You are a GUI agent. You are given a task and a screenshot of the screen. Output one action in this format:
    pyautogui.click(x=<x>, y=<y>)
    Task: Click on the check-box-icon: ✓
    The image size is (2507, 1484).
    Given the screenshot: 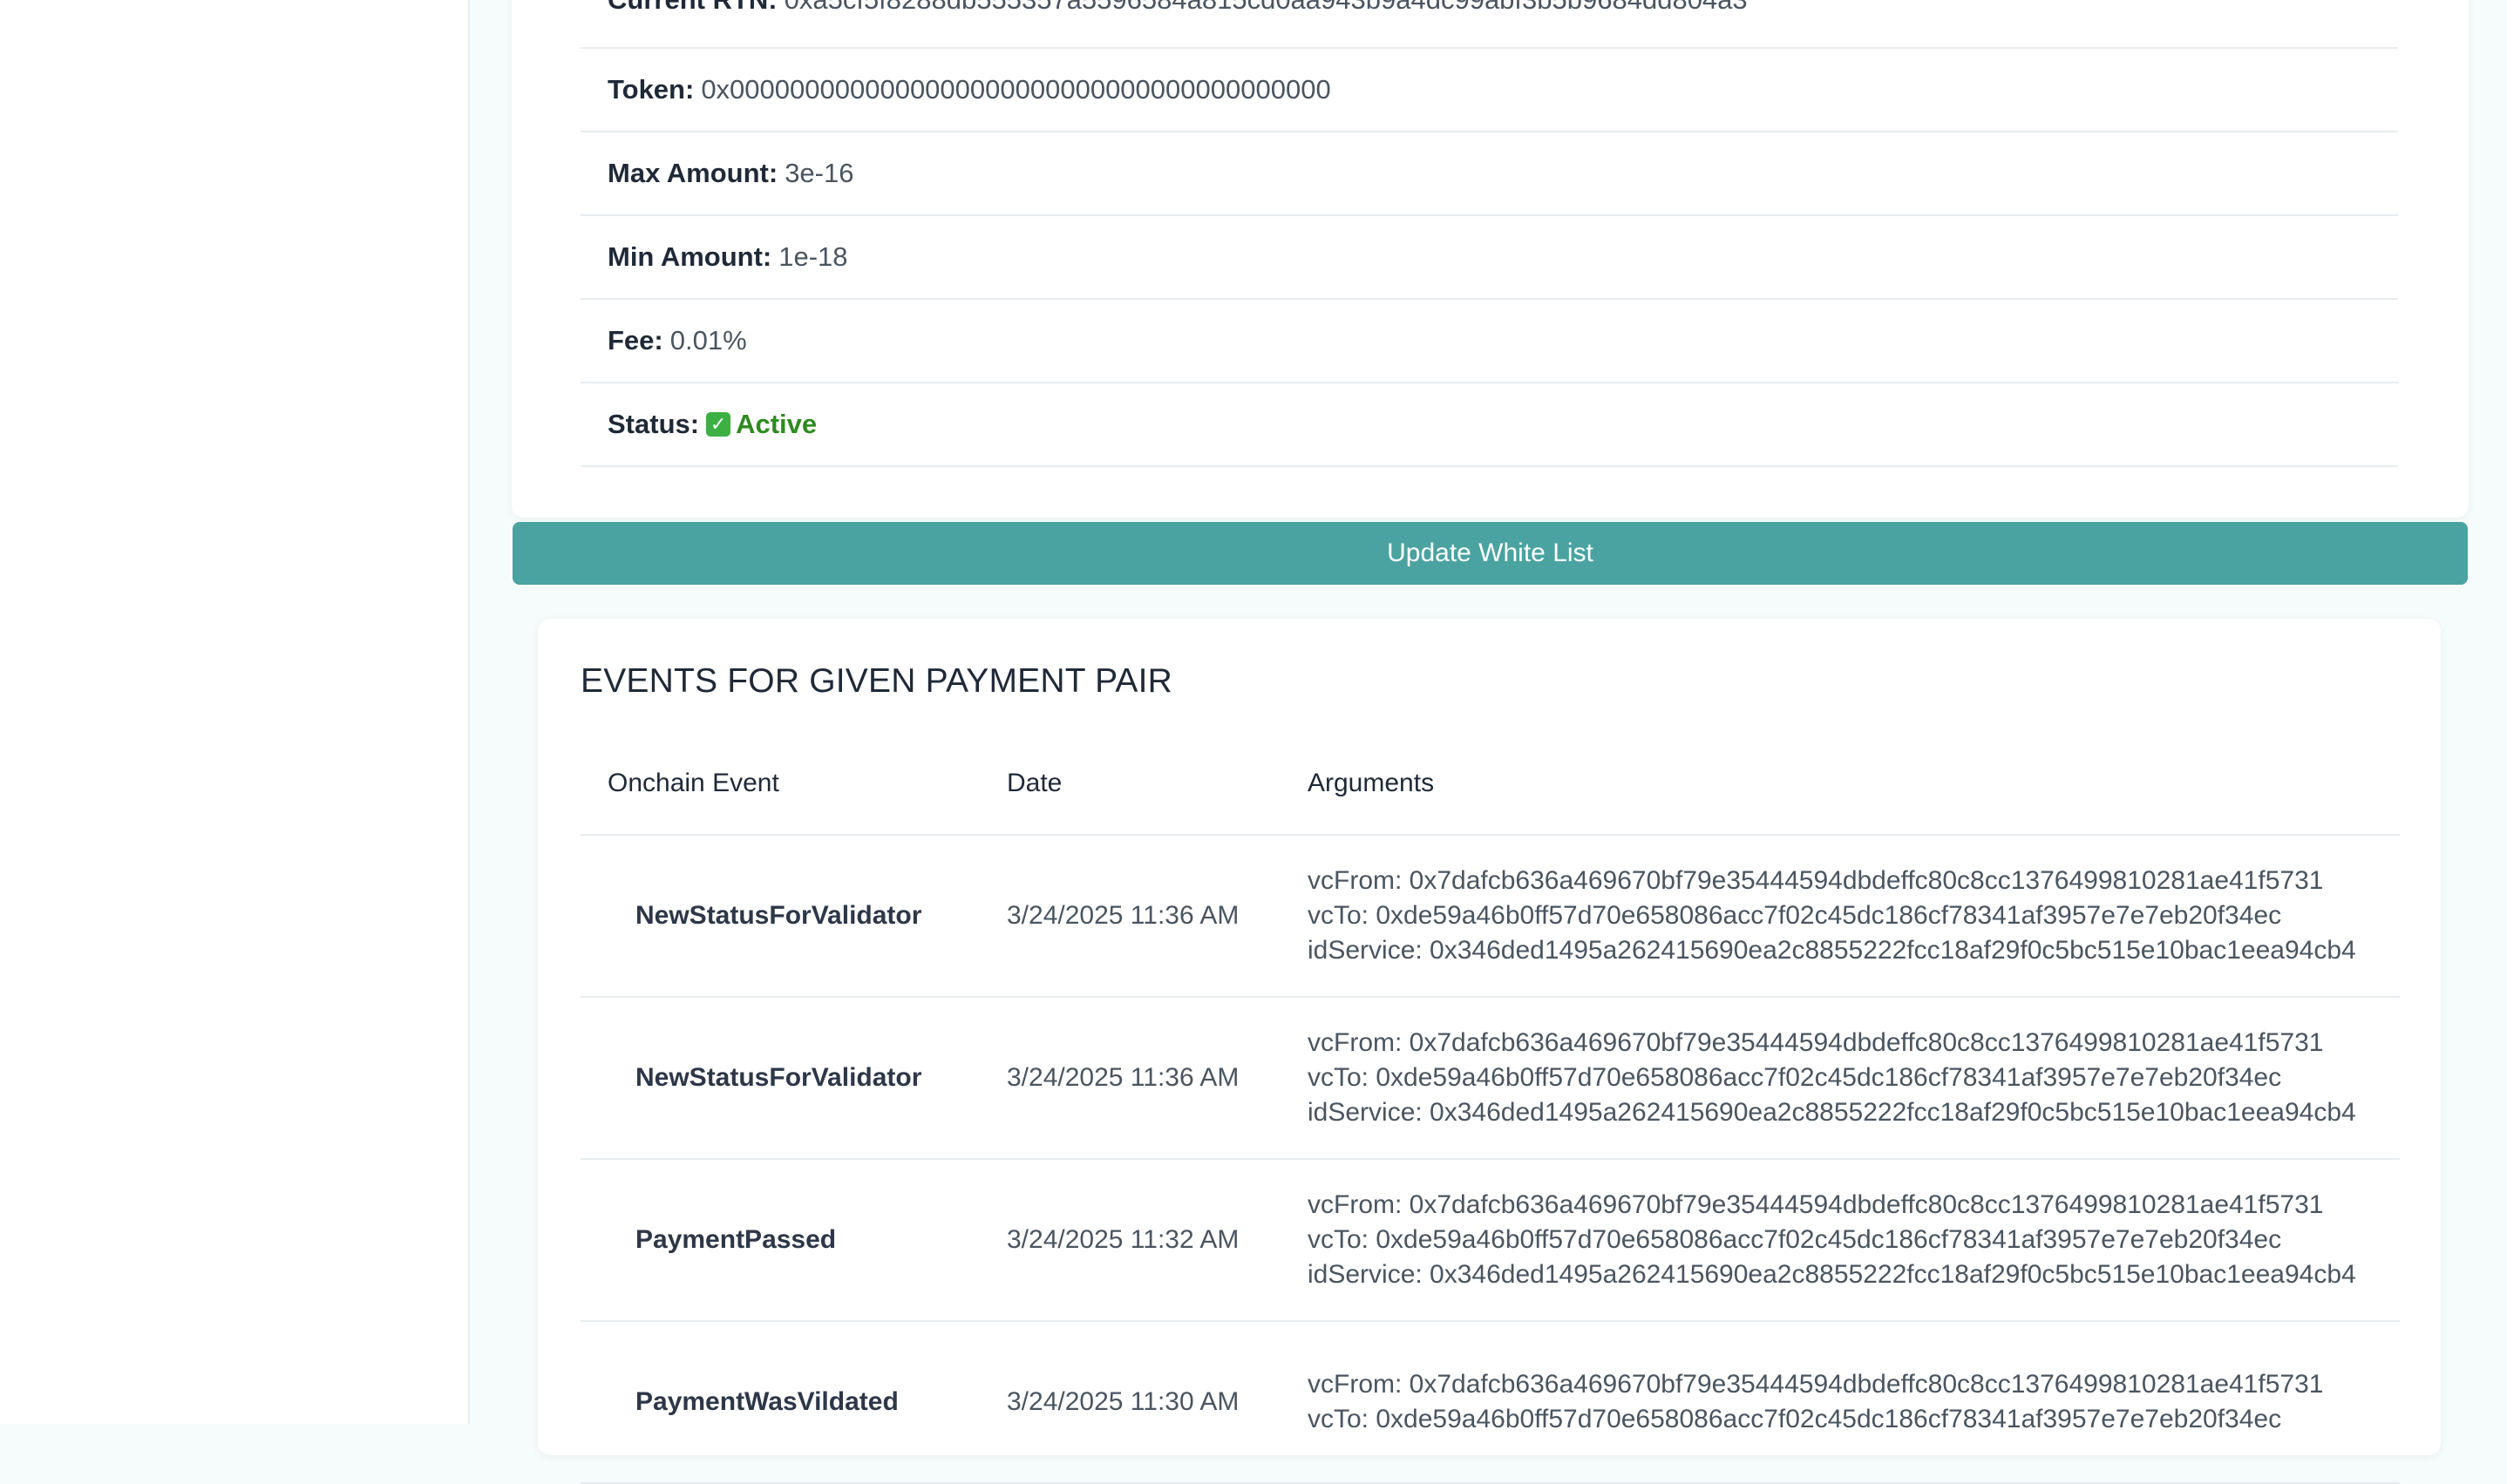 What is the action you would take?
    pyautogui.click(x=718, y=424)
    